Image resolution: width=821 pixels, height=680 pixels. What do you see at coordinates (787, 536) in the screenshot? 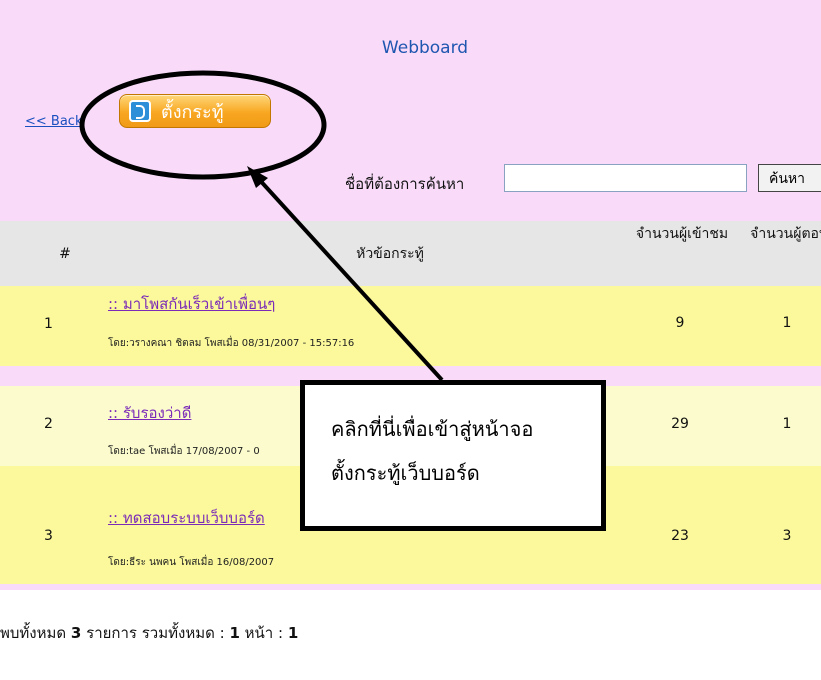
I see `reply-count: 3` at bounding box center [787, 536].